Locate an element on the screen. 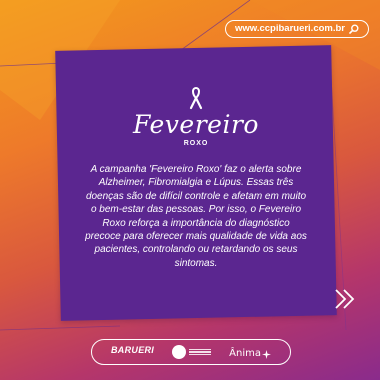 The height and width of the screenshot is (380, 380). anima-logo: Ânima is located at coordinates (250, 352).